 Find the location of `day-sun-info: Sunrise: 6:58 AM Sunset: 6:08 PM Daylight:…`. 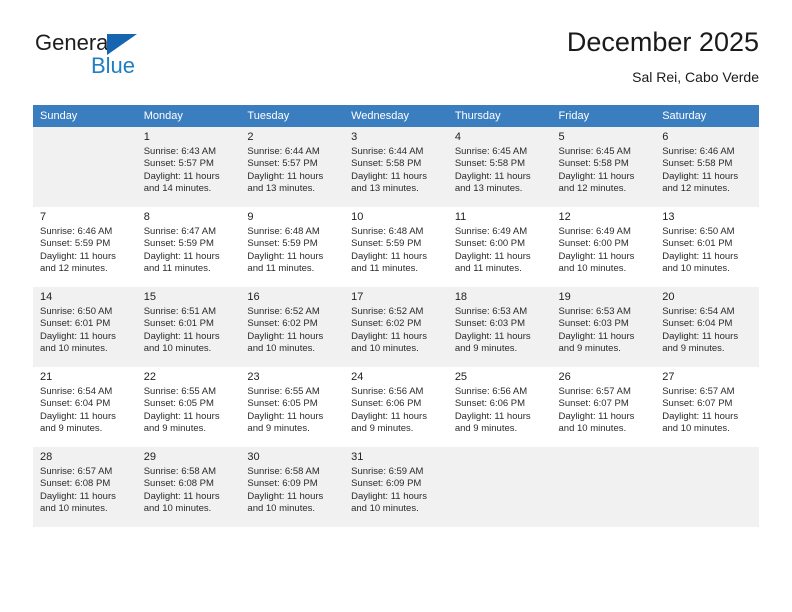

day-sun-info: Sunrise: 6:58 AM Sunset: 6:08 PM Daylight:… is located at coordinates (190, 491).